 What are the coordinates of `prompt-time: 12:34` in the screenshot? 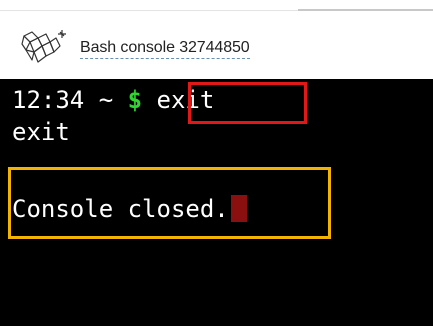 It's located at (48, 100).